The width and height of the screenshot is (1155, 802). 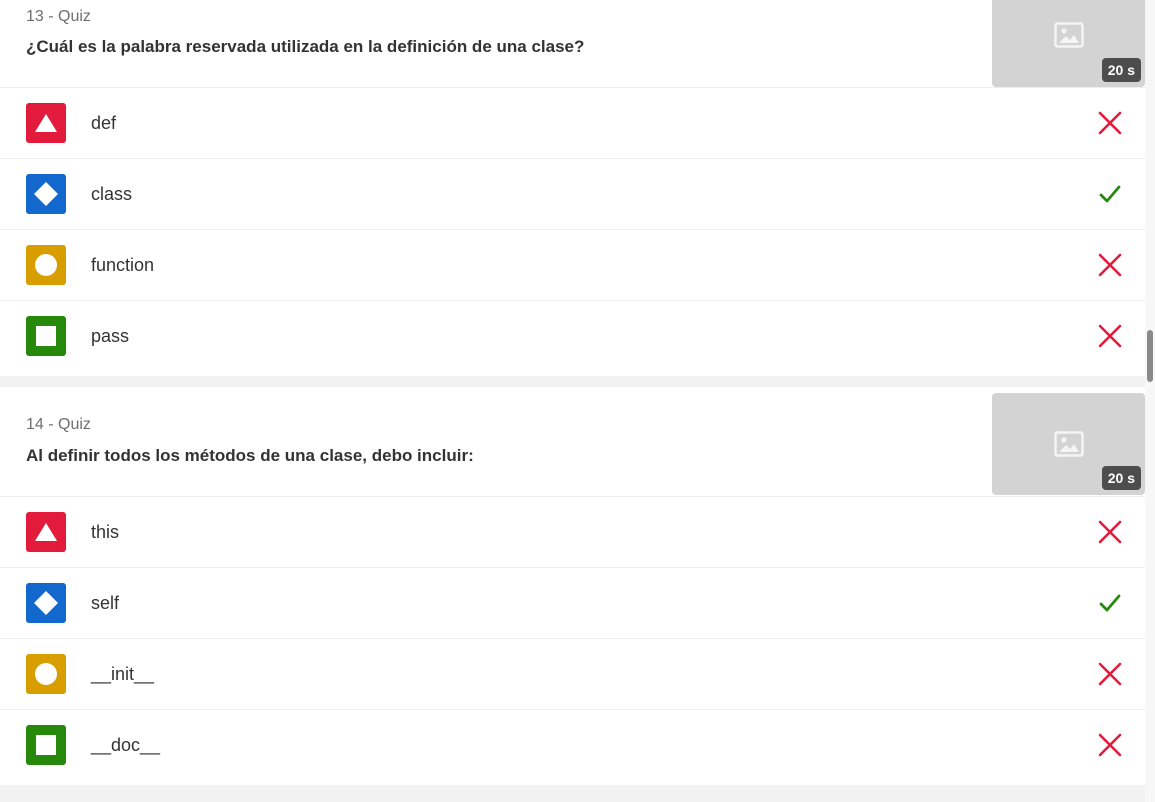 I want to click on answer-row-diamond: class, so click(x=572, y=194).